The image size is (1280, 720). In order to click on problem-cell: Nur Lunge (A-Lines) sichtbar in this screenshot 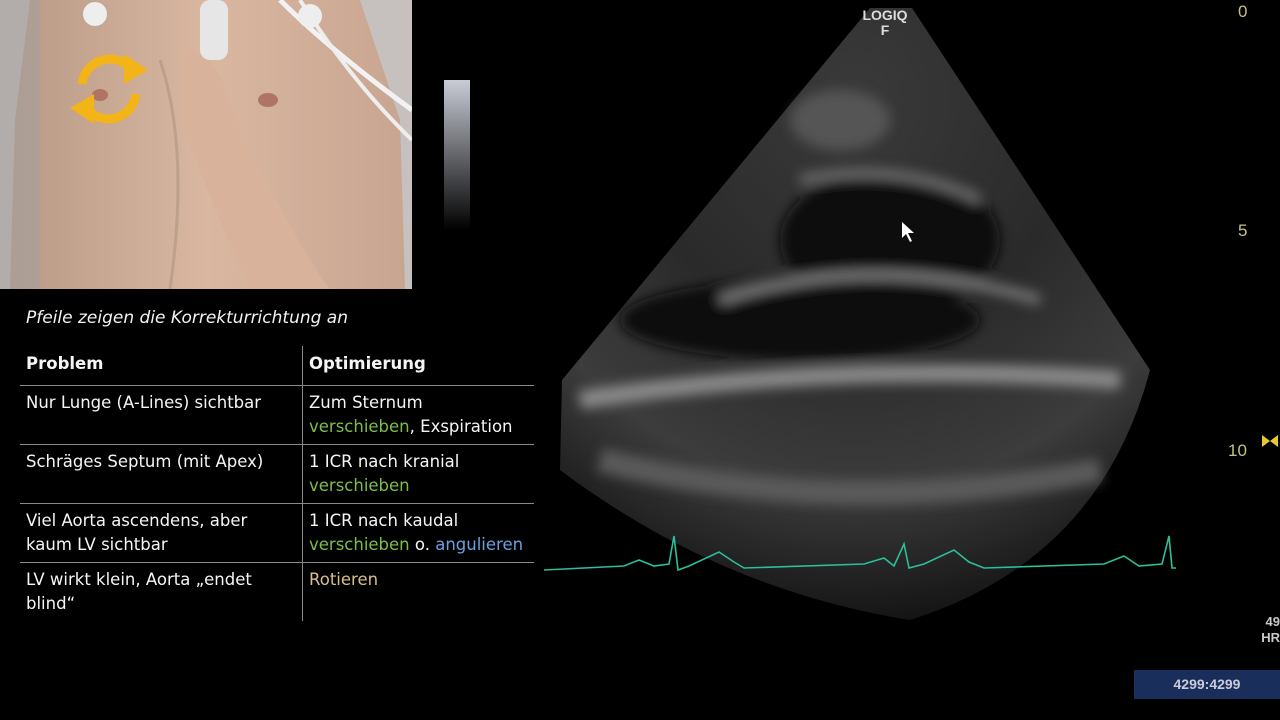, I will do `click(144, 402)`.